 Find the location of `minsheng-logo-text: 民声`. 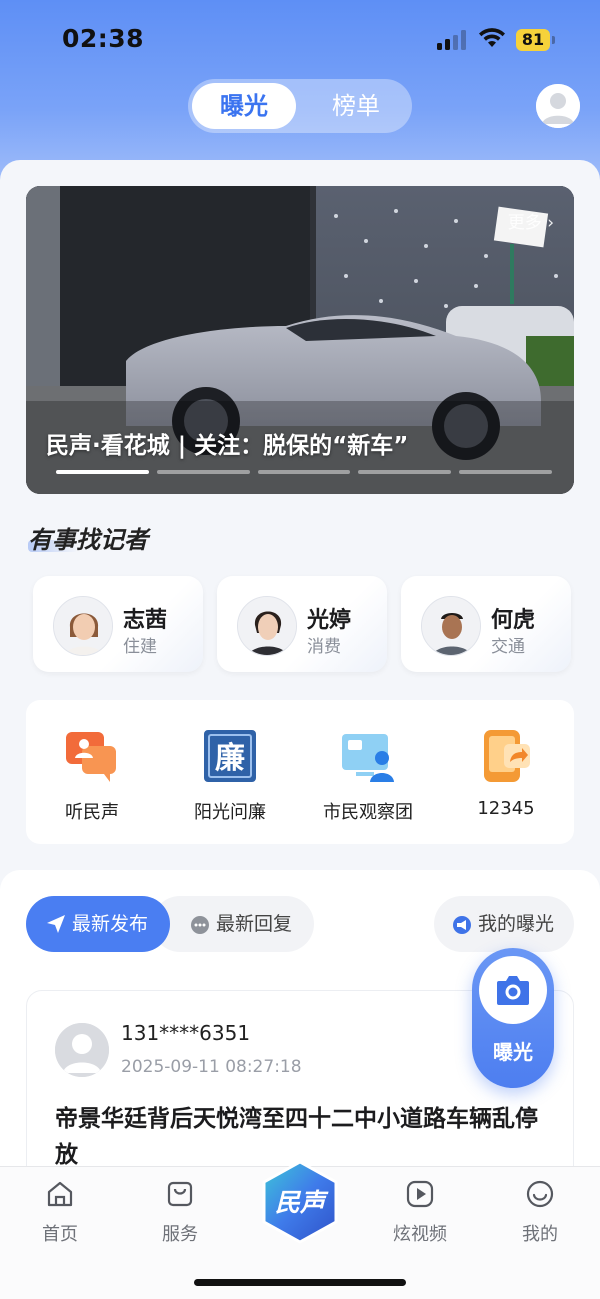

minsheng-logo-text: 民声 is located at coordinates (302, 1202).